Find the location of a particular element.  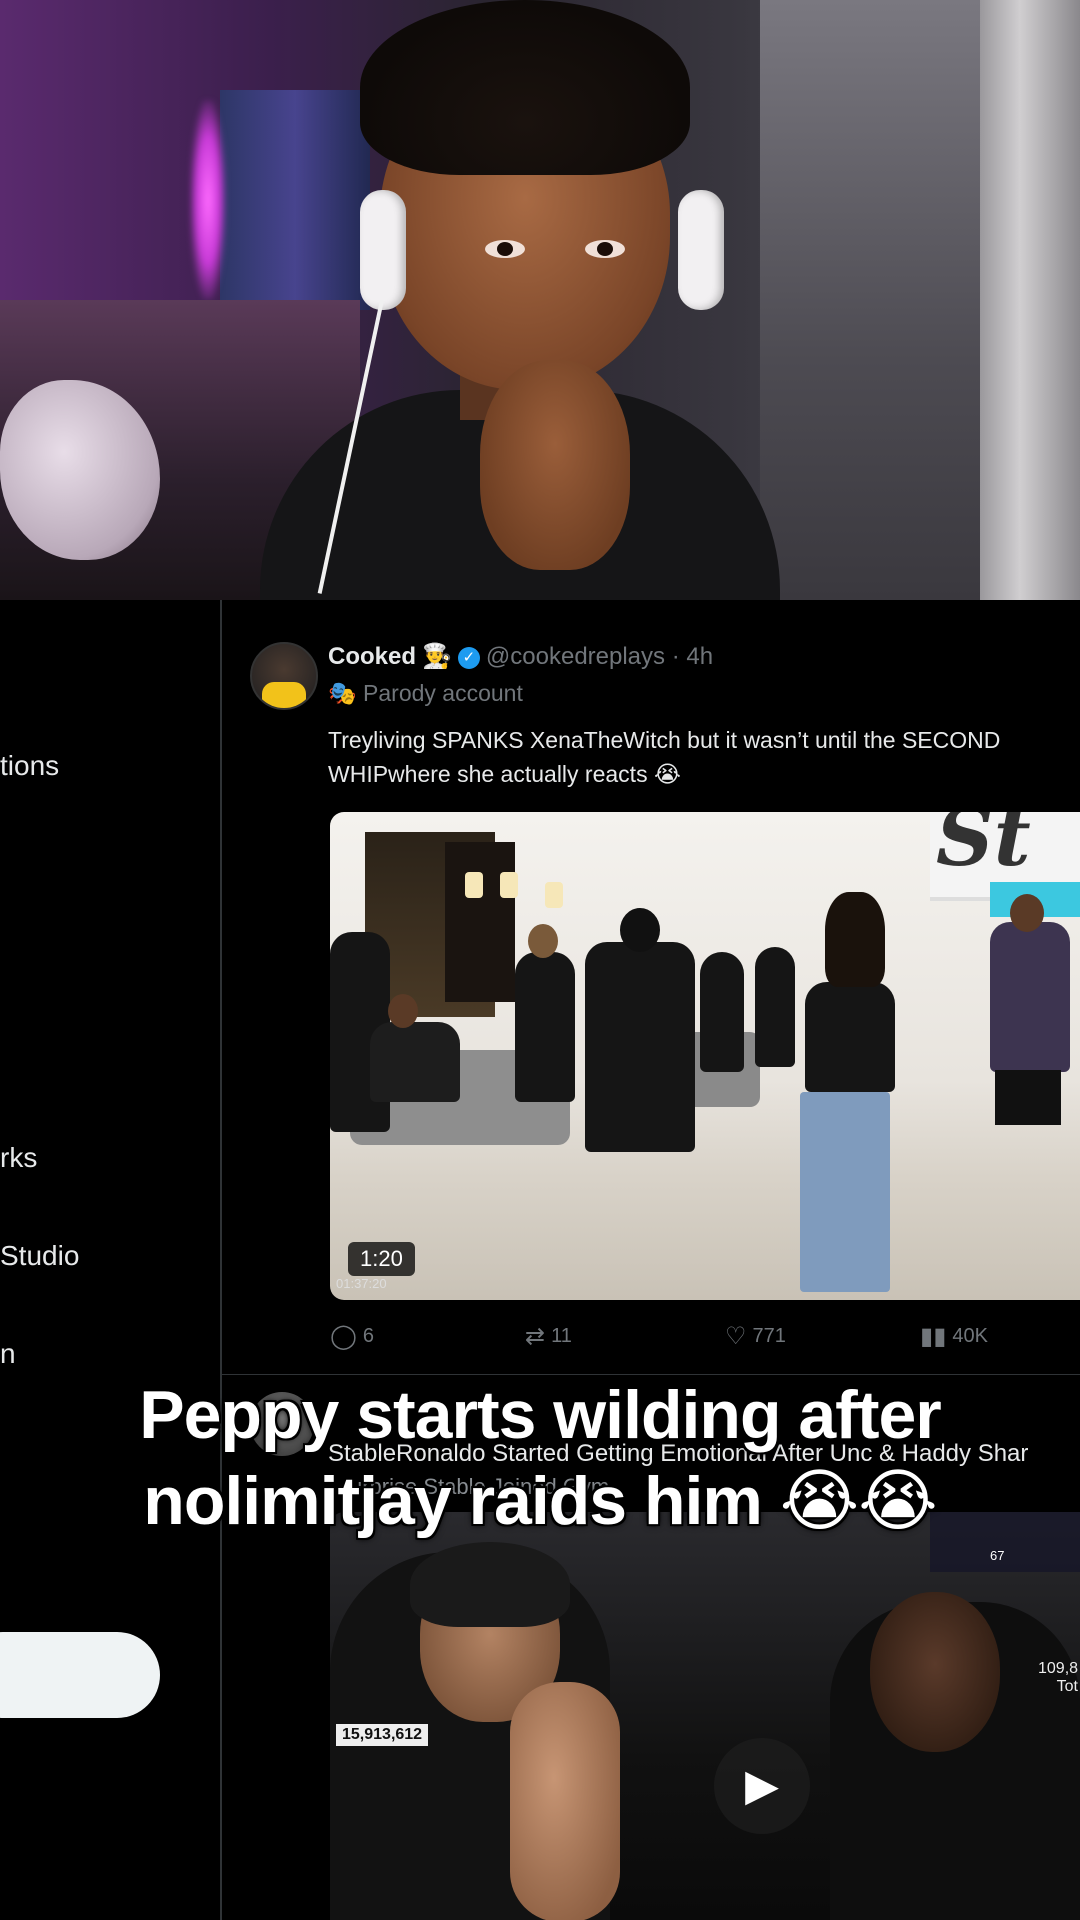

tweet-header: Cooked 👨‍🍳 ✓ @cookedreplays · 4h is located at coordinates (520, 656).